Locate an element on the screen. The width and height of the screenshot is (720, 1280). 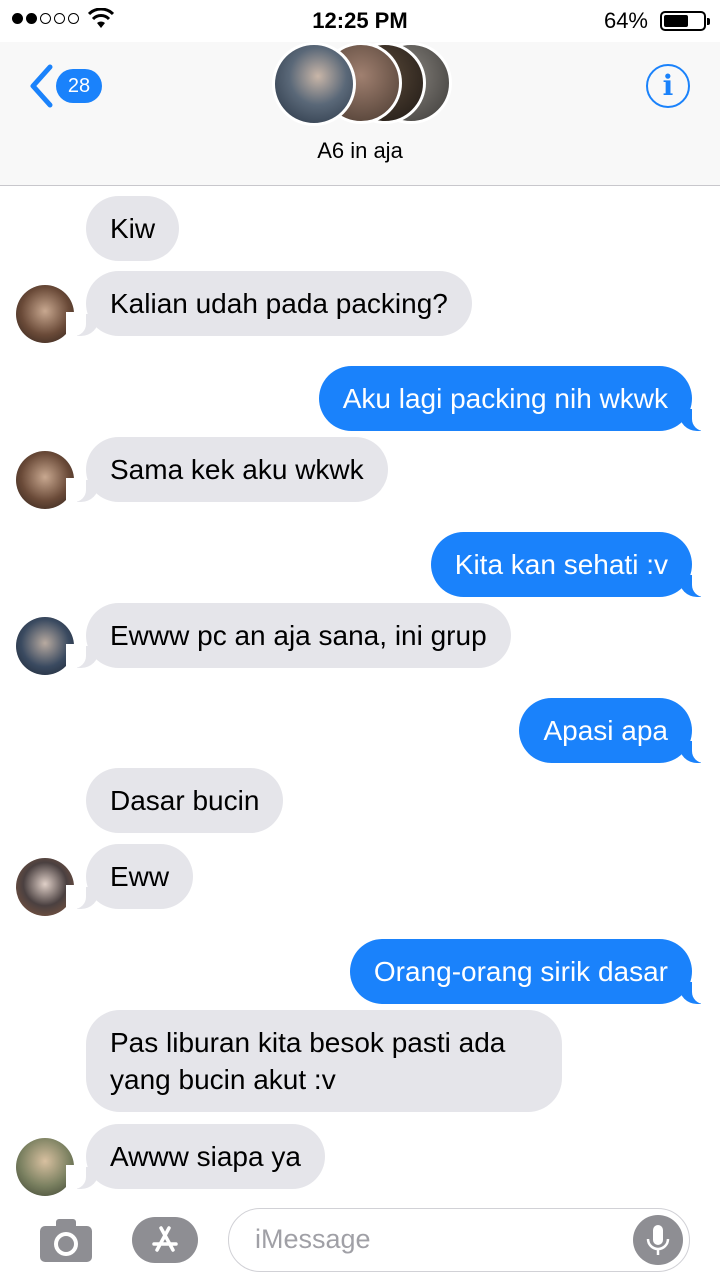
info-button: i is located at coordinates (668, 86).